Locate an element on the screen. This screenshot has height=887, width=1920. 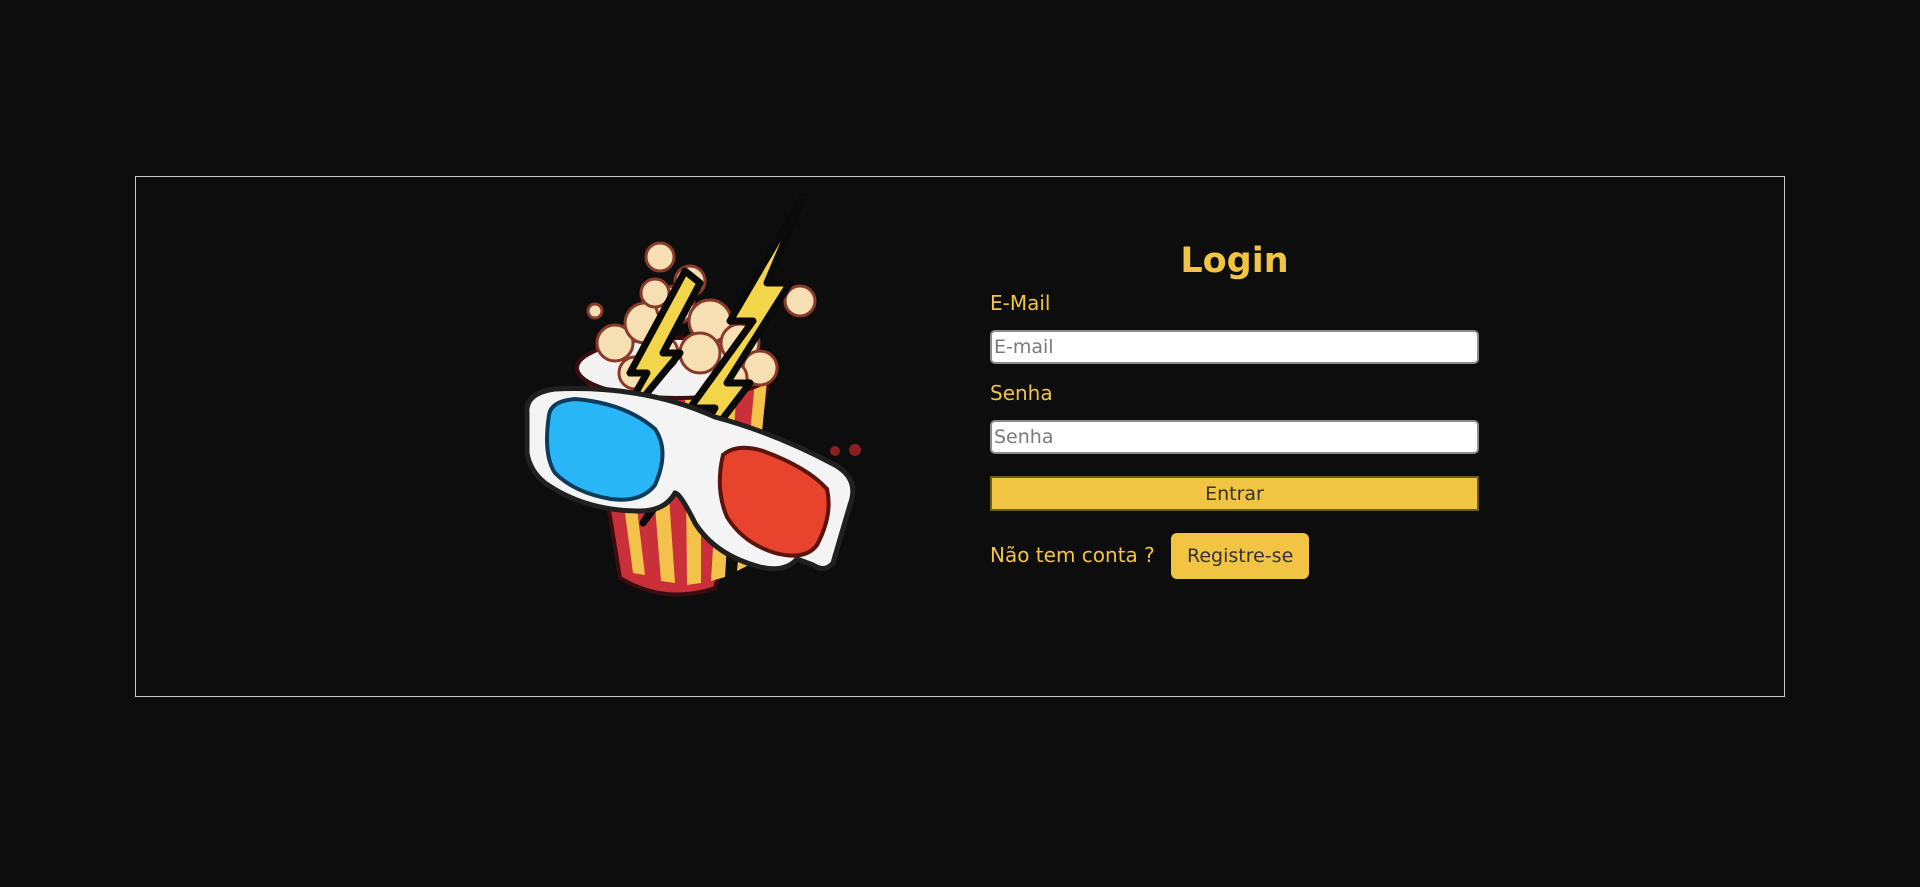
password-label: Senha is located at coordinates (1021, 393).